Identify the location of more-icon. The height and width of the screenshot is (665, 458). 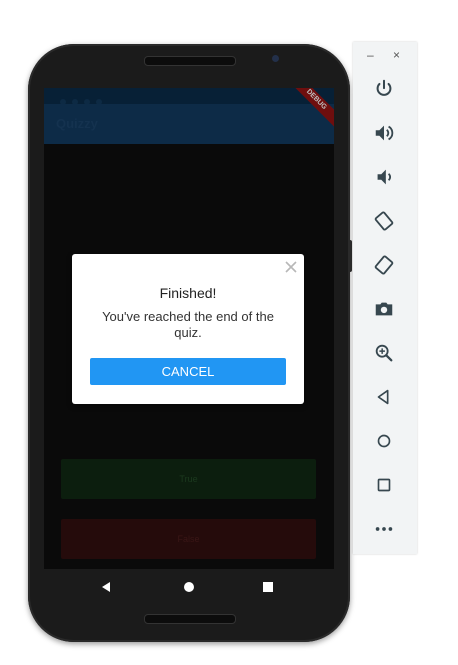
(384, 529).